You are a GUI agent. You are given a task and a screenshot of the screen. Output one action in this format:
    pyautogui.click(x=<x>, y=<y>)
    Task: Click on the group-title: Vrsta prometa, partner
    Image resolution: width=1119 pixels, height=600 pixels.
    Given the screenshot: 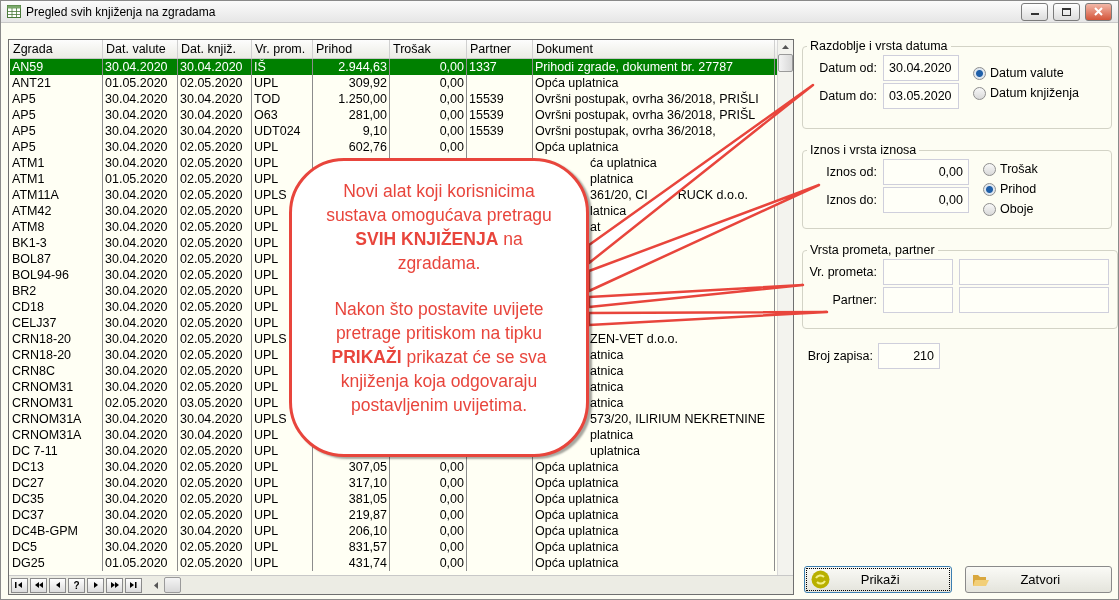 What is the action you would take?
    pyautogui.click(x=872, y=250)
    